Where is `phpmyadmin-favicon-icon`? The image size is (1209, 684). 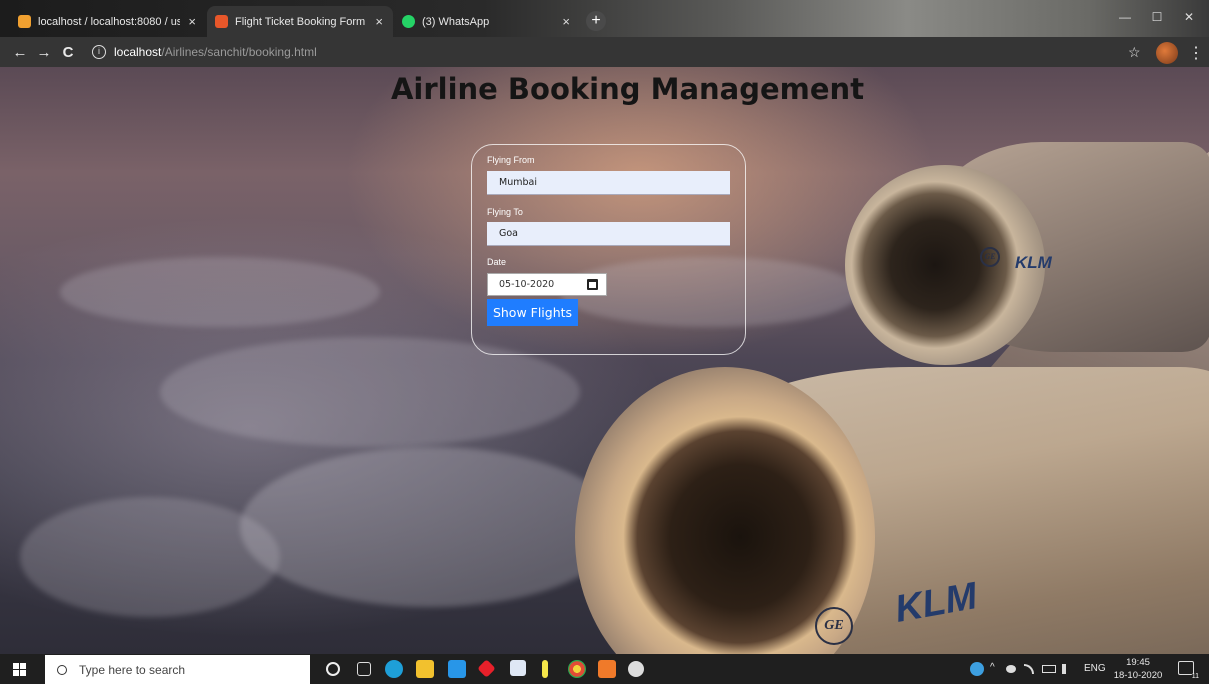 phpmyadmin-favicon-icon is located at coordinates (24, 21).